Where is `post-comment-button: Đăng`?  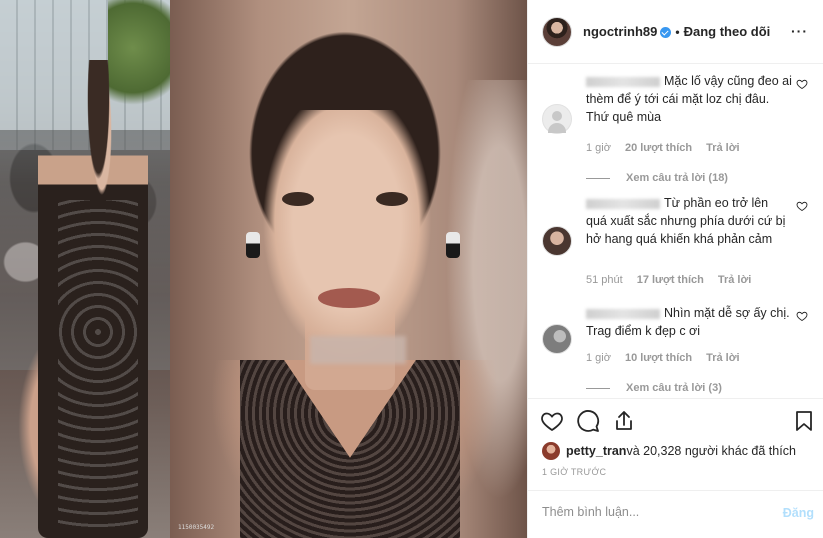 post-comment-button: Đăng is located at coordinates (798, 513).